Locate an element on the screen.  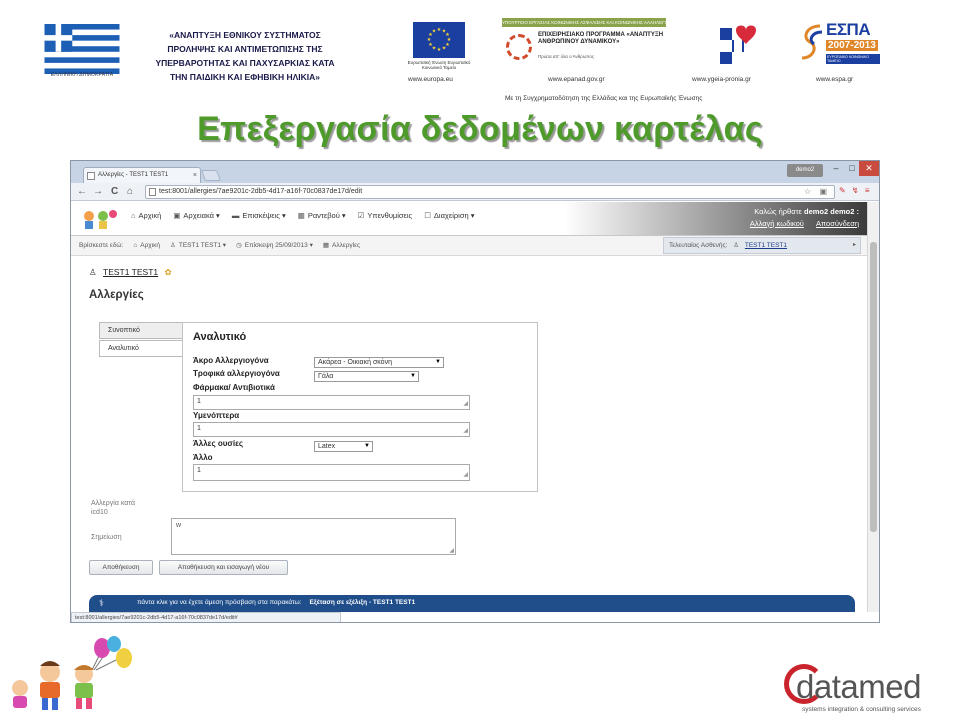
dropdown-arrow-icon: ▼ is located at coordinates (438, 362).